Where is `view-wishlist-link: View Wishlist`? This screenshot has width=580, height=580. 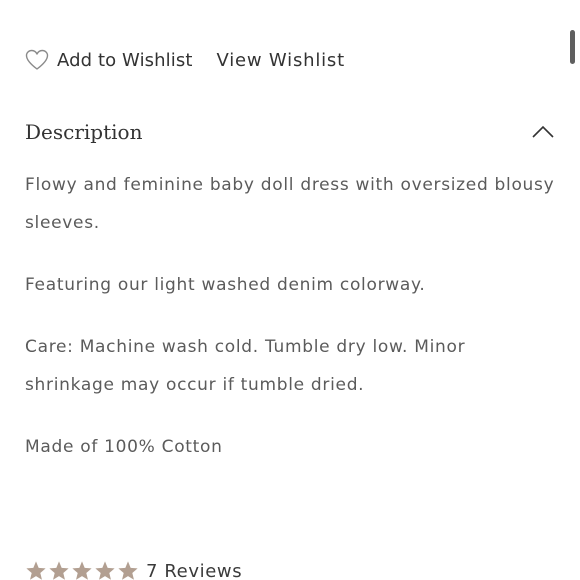
view-wishlist-link: View Wishlist is located at coordinates (281, 60).